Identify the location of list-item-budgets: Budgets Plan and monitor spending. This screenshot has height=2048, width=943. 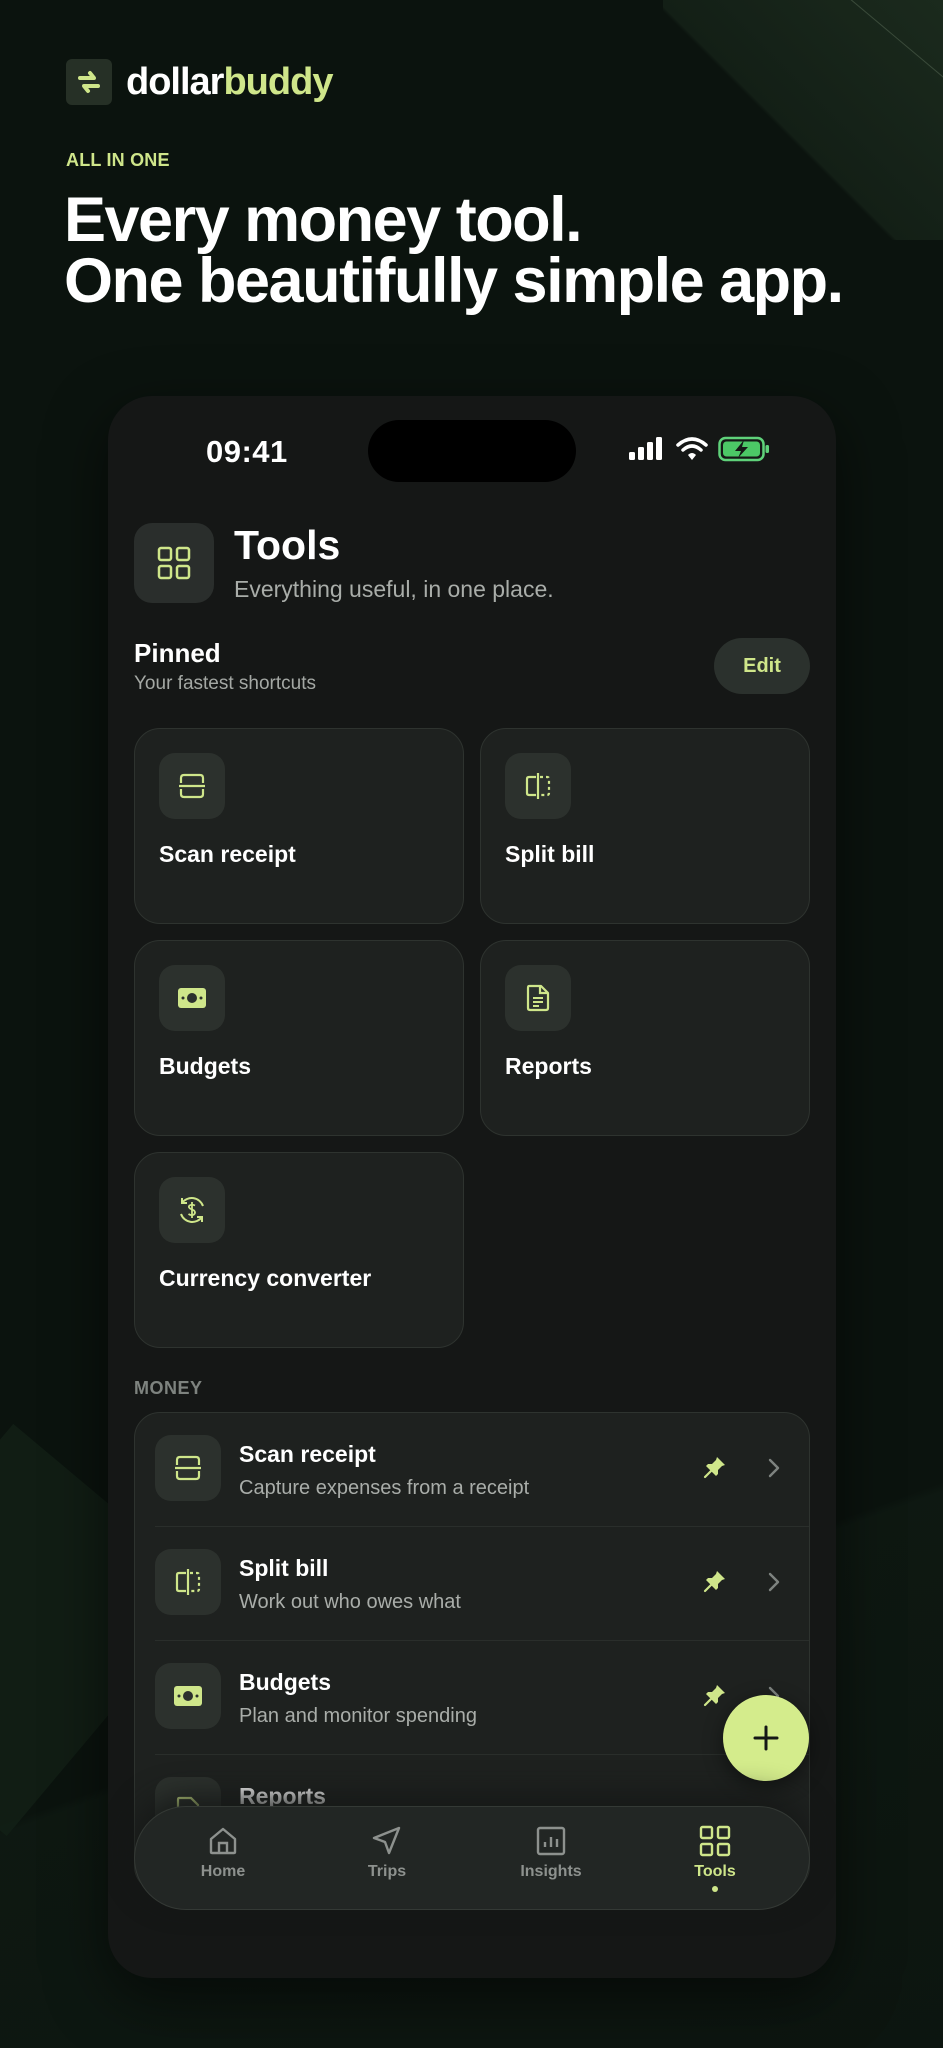
(472, 1698).